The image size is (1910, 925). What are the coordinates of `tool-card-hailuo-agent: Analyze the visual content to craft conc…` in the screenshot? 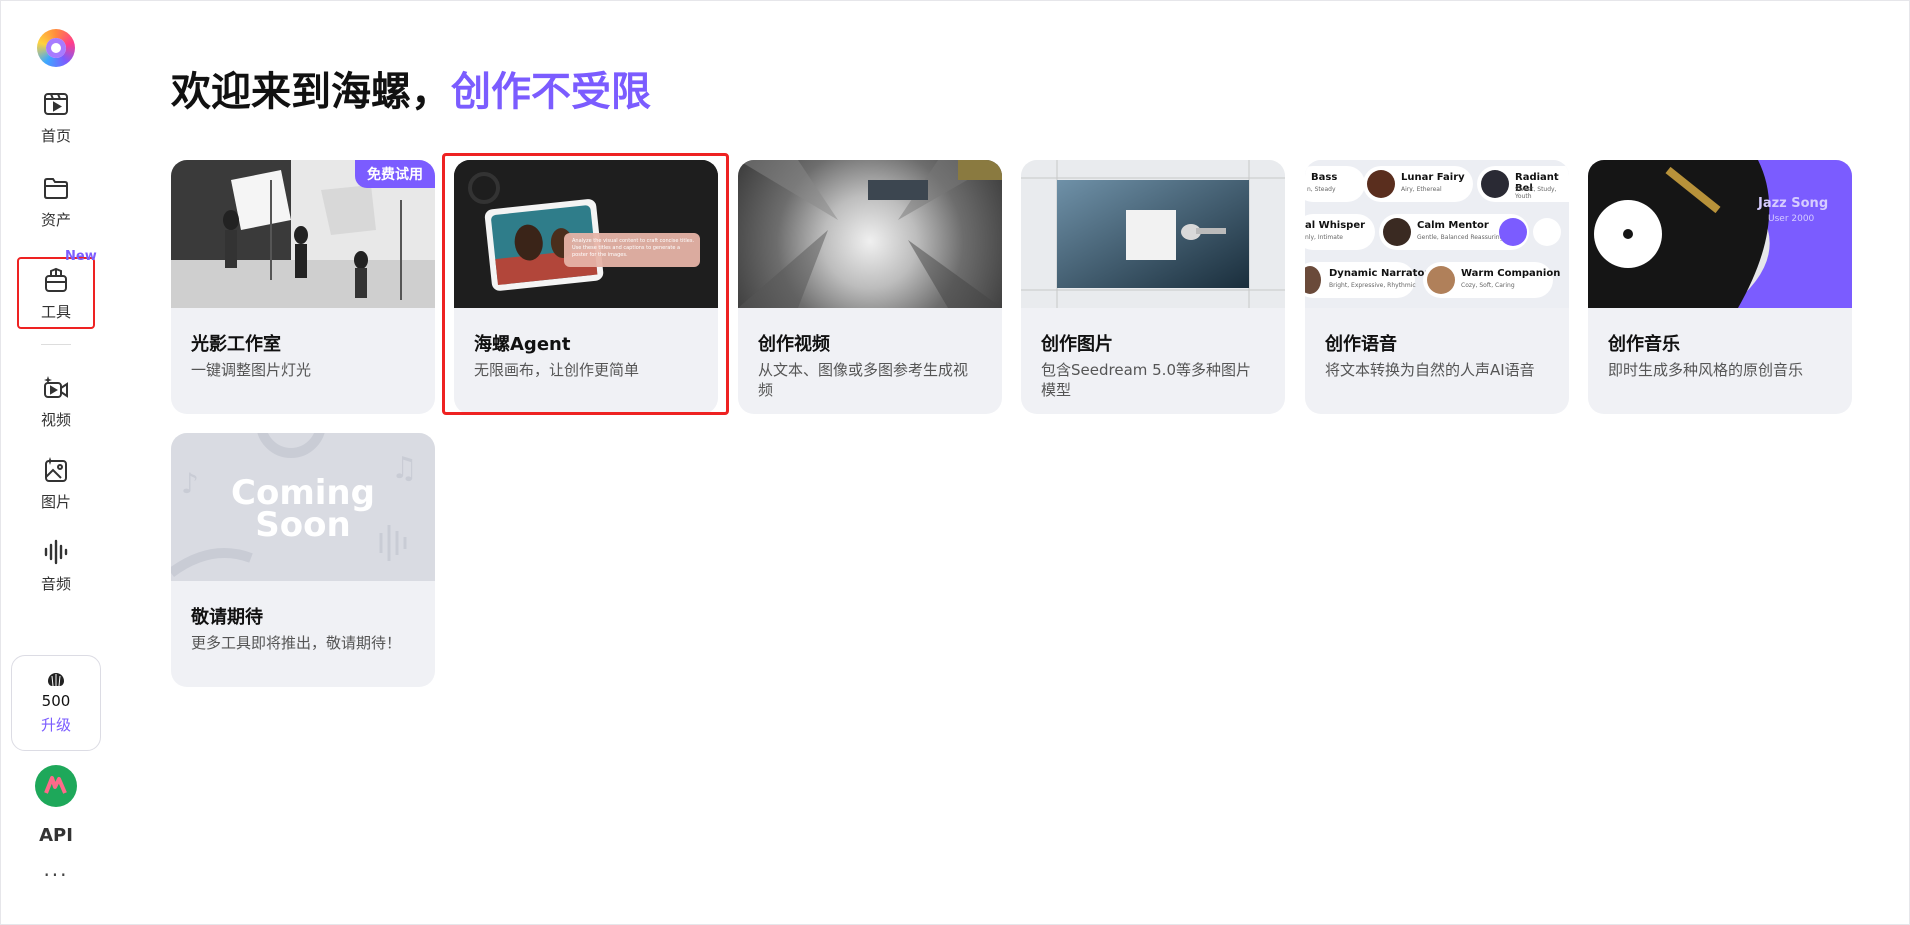 It's located at (586, 287).